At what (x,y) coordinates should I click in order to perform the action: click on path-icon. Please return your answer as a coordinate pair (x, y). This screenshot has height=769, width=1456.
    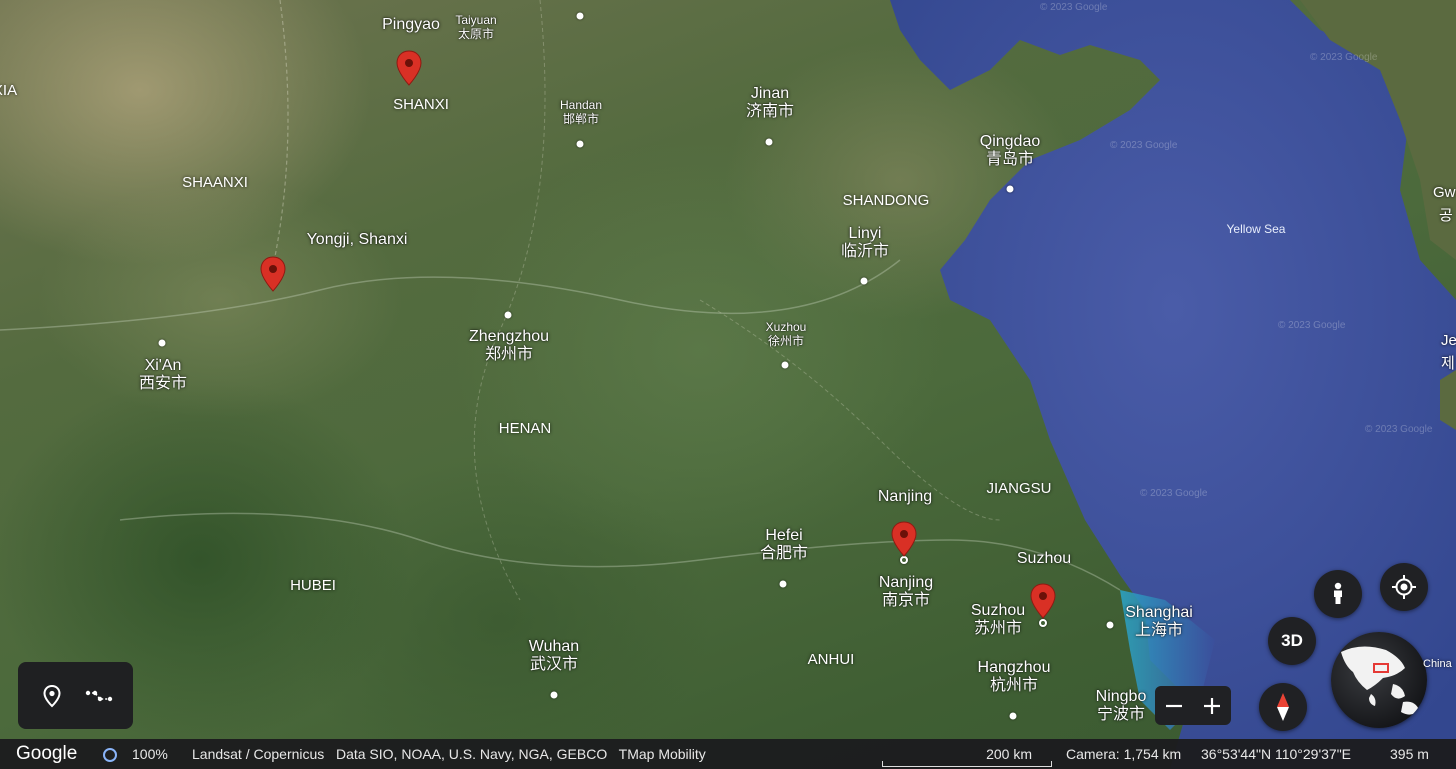
    Looking at the image, I should click on (99, 695).